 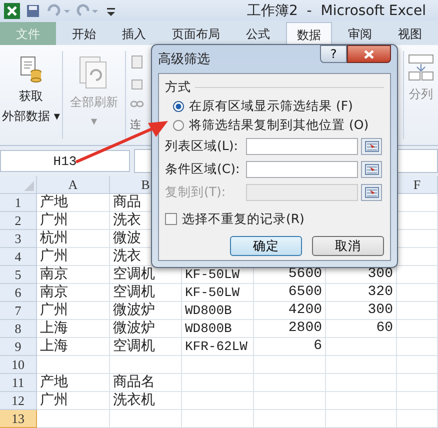 I want to click on window-title: 工作簿2 - Microsoft Excel, so click(x=336, y=11).